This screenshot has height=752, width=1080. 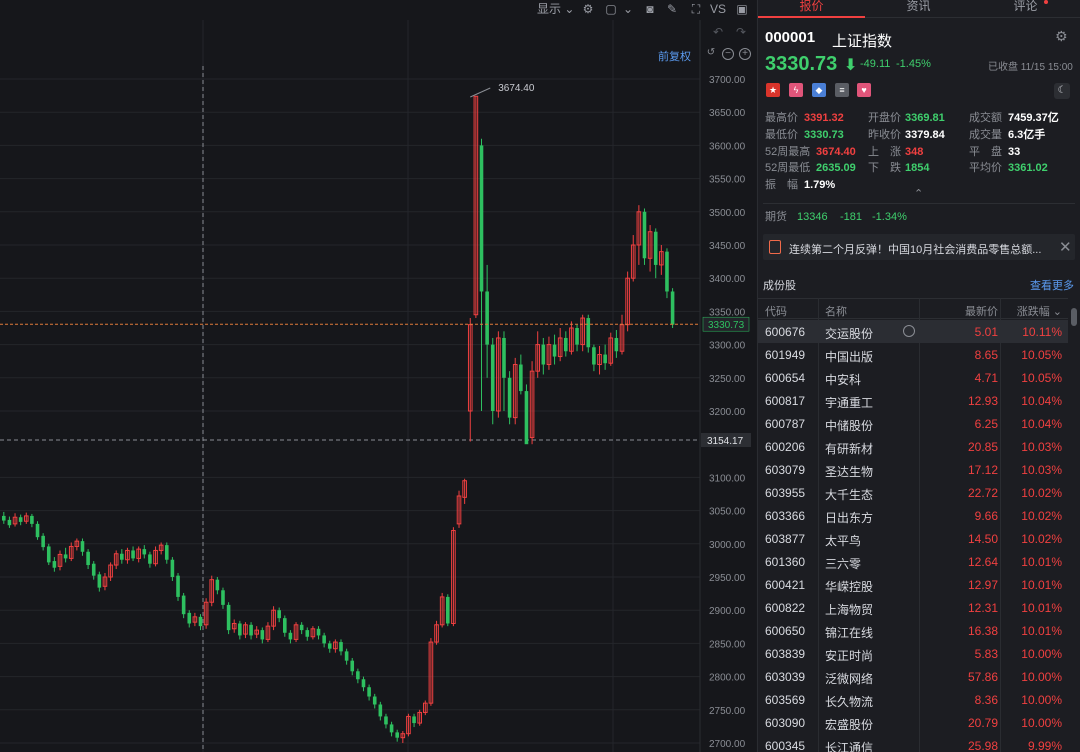 What do you see at coordinates (884, 135) in the screenshot?
I see `prev-close-label: 昨收价` at bounding box center [884, 135].